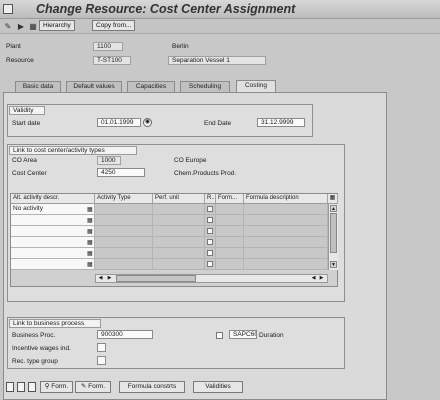 Image resolution: width=440 pixels, height=400 pixels. Describe the element at coordinates (27, 110) in the screenshot. I see `validity-title: Validity` at that location.